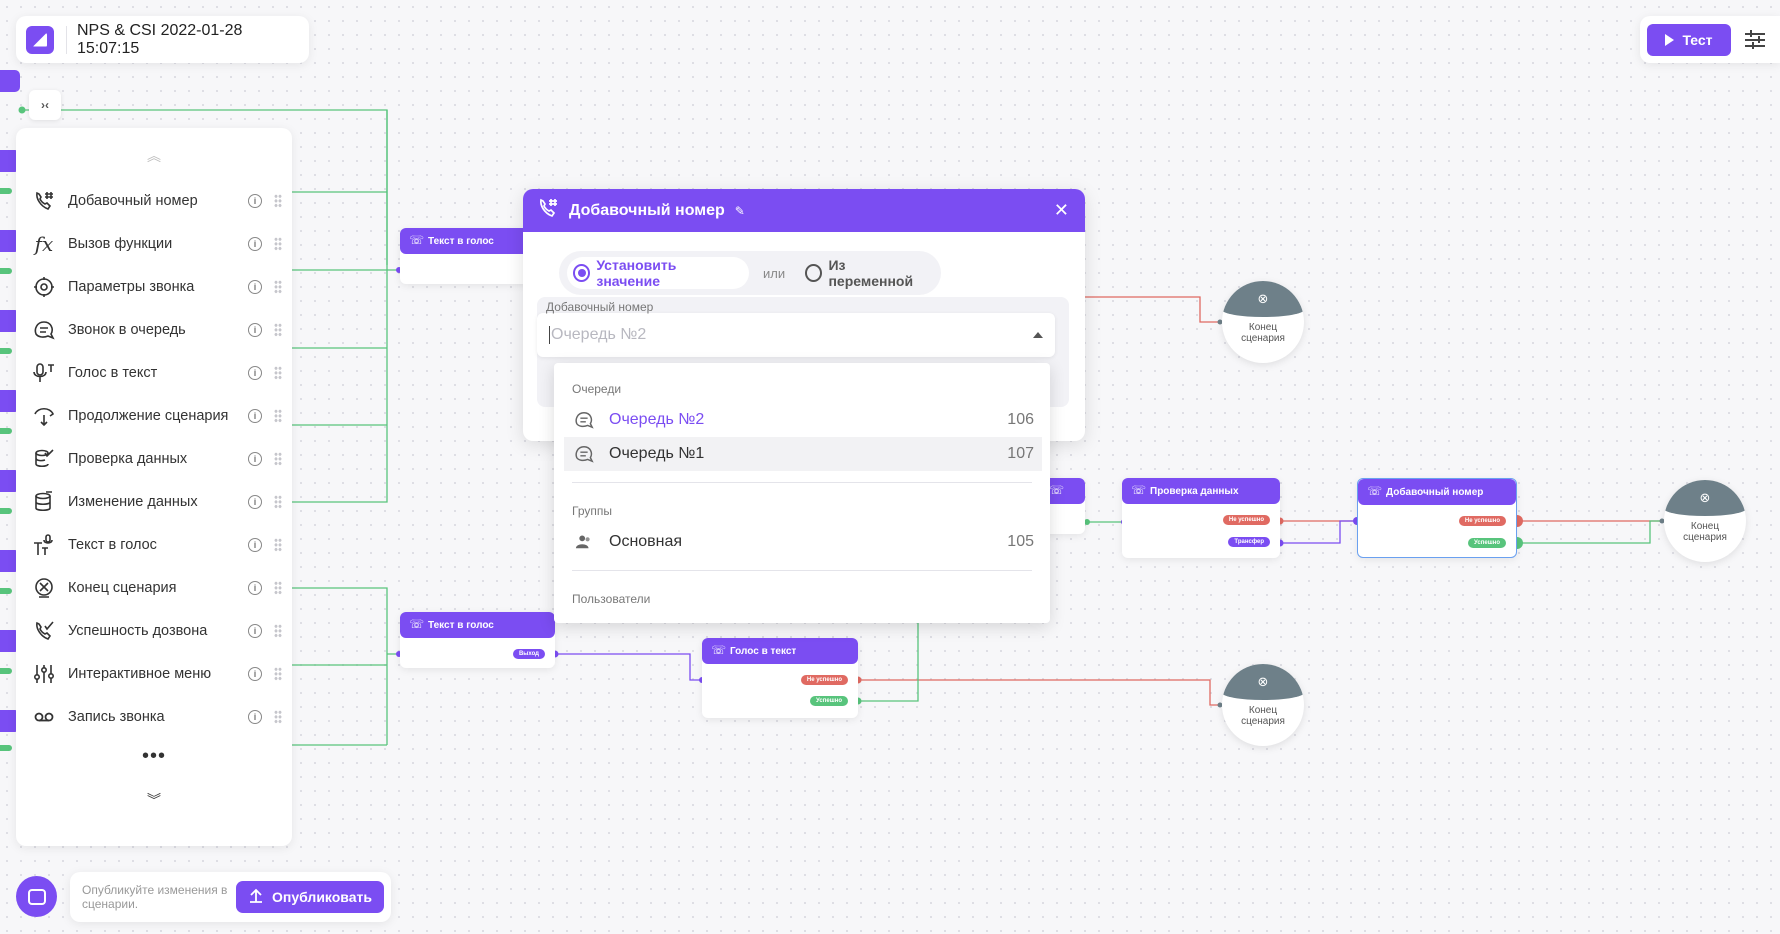  I want to click on test-button: Тест, so click(1689, 39).